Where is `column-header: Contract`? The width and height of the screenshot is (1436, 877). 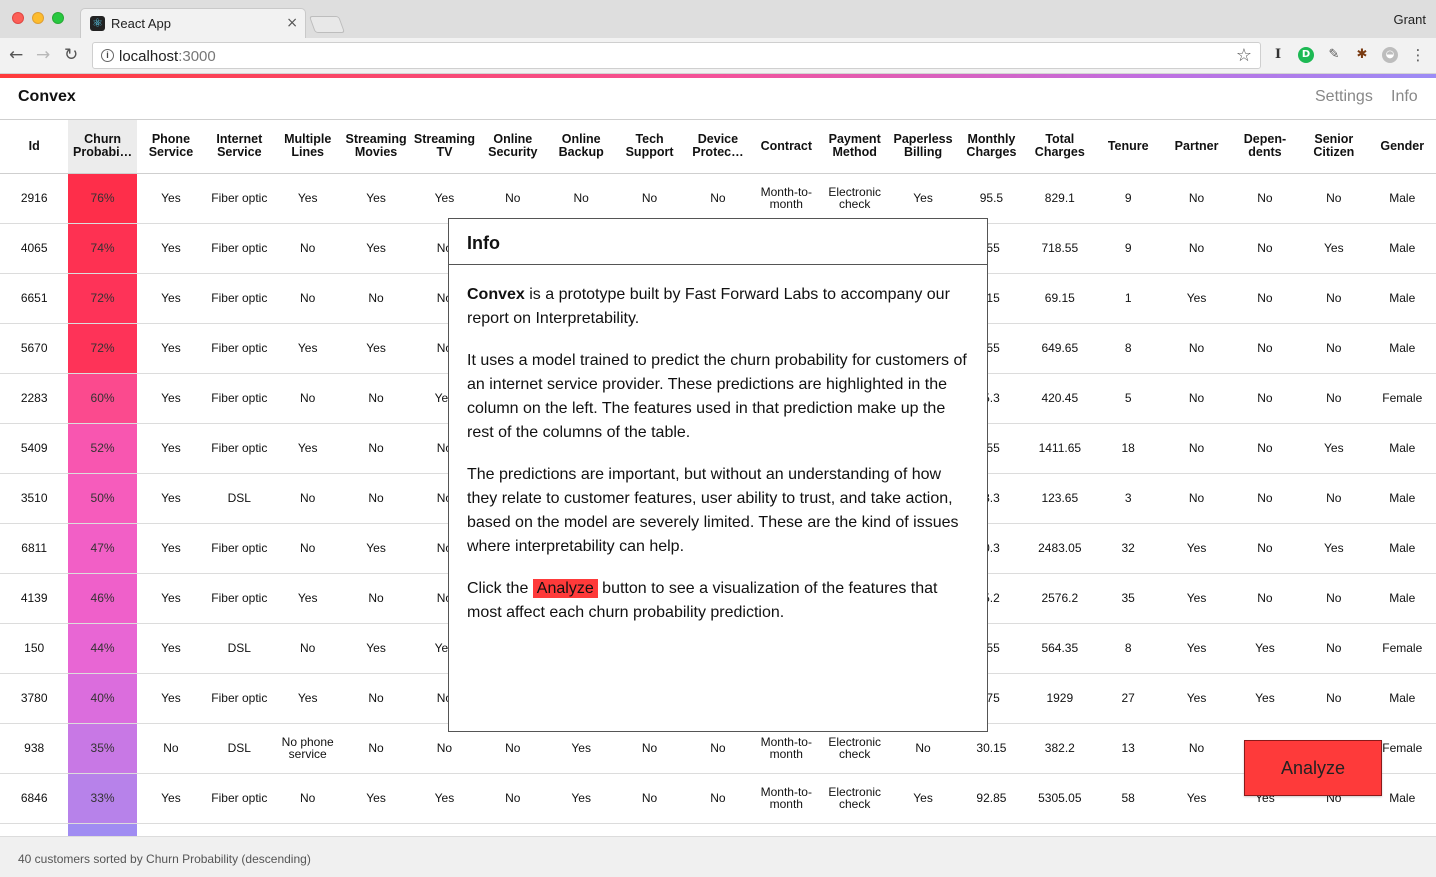 column-header: Contract is located at coordinates (786, 147).